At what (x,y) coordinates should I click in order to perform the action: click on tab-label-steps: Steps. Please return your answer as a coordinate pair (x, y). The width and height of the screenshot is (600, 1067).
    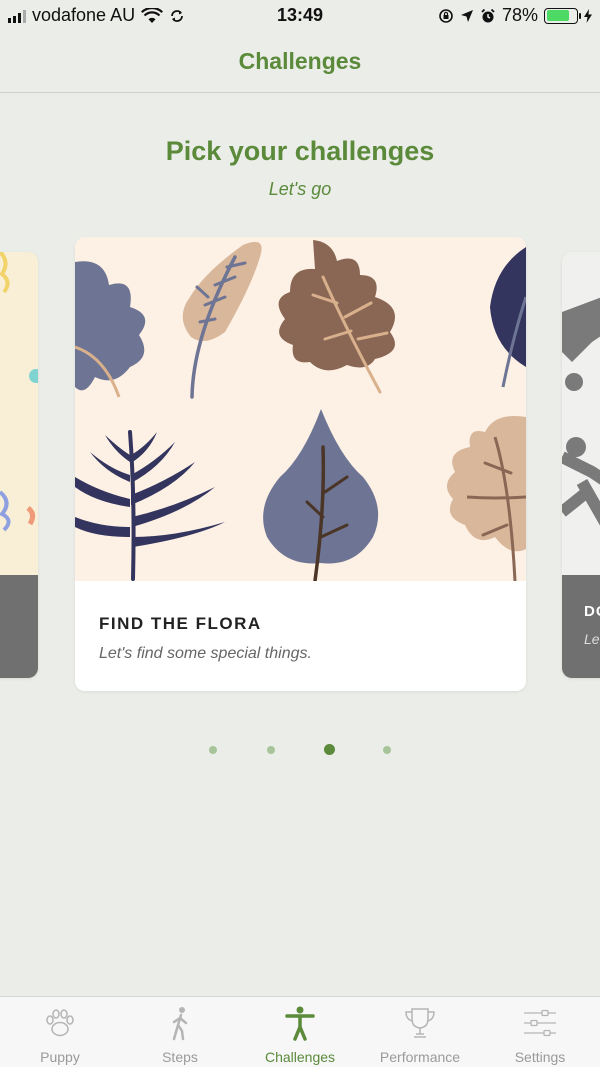
    Looking at the image, I should click on (180, 1057).